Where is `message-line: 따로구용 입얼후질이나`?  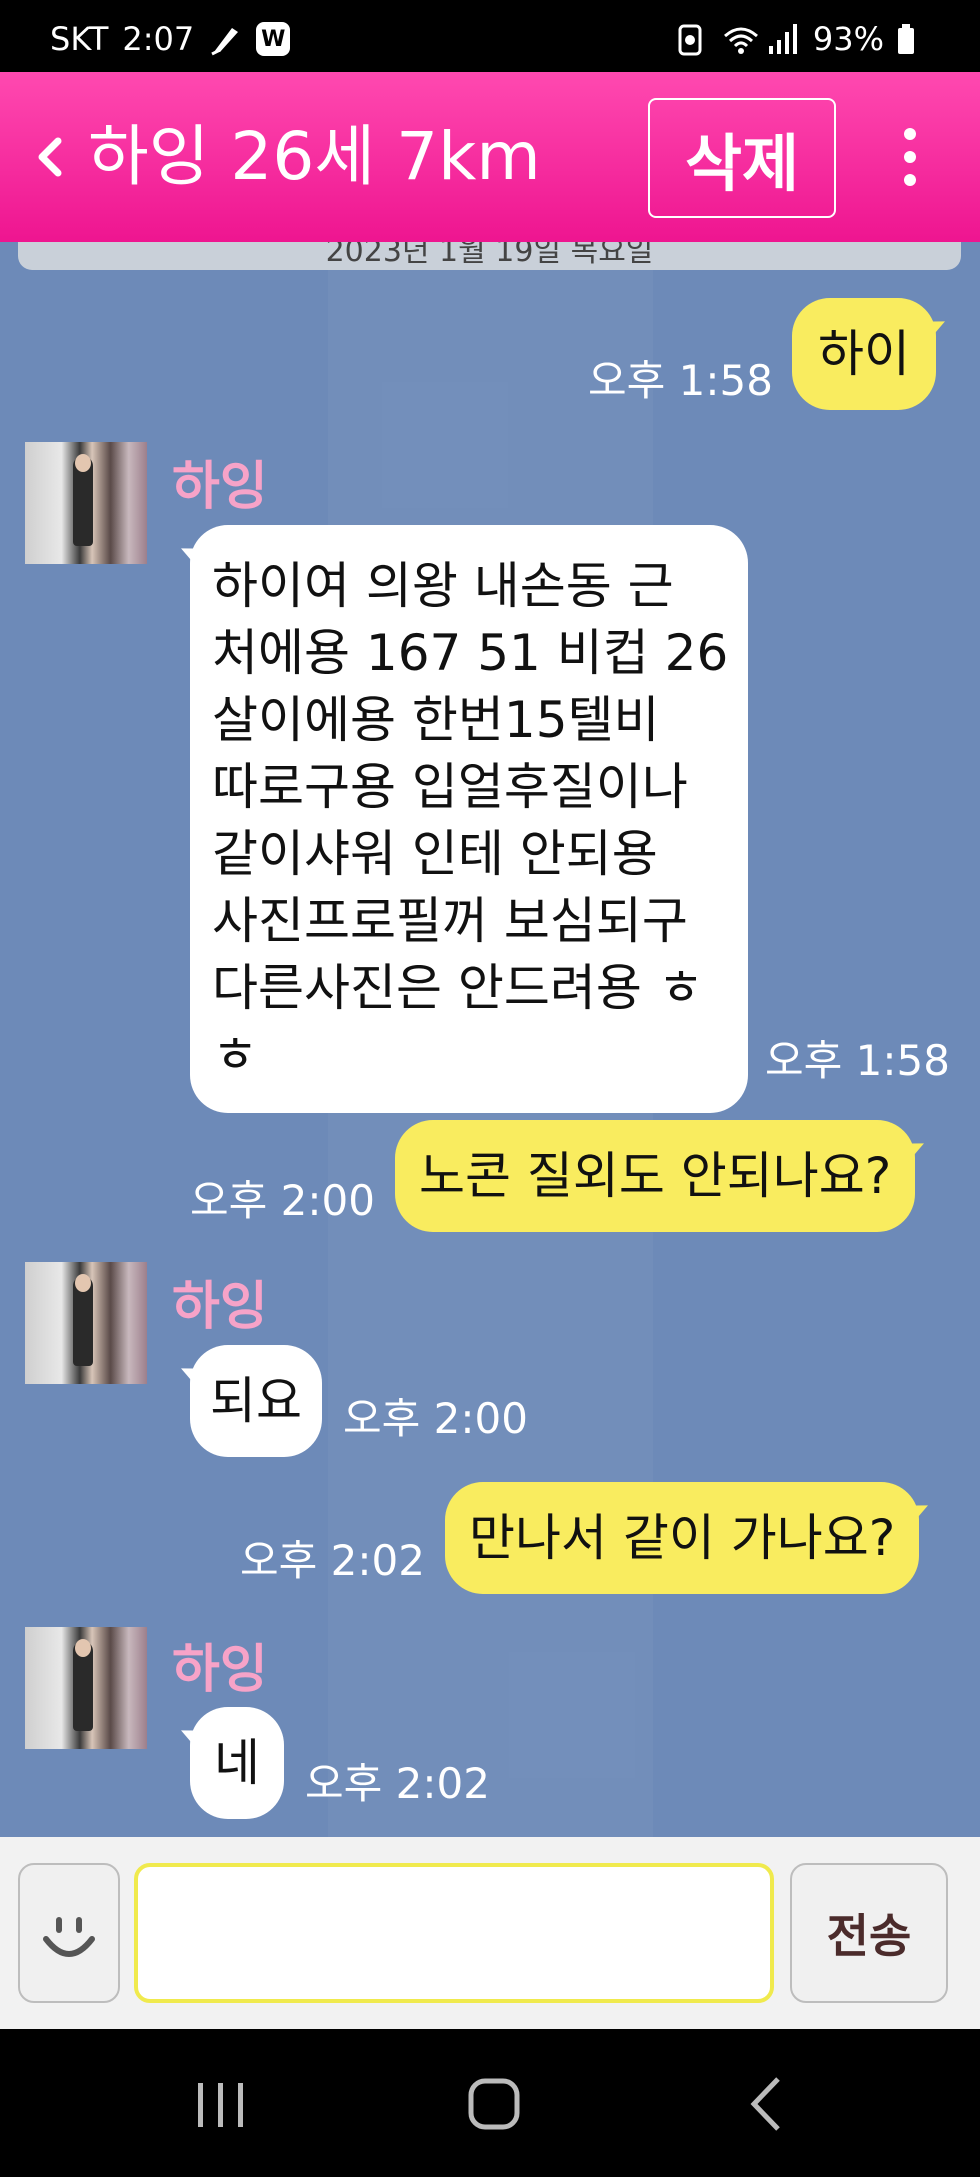
message-line: 따로구용 입얼후질이나 is located at coordinates (450, 787).